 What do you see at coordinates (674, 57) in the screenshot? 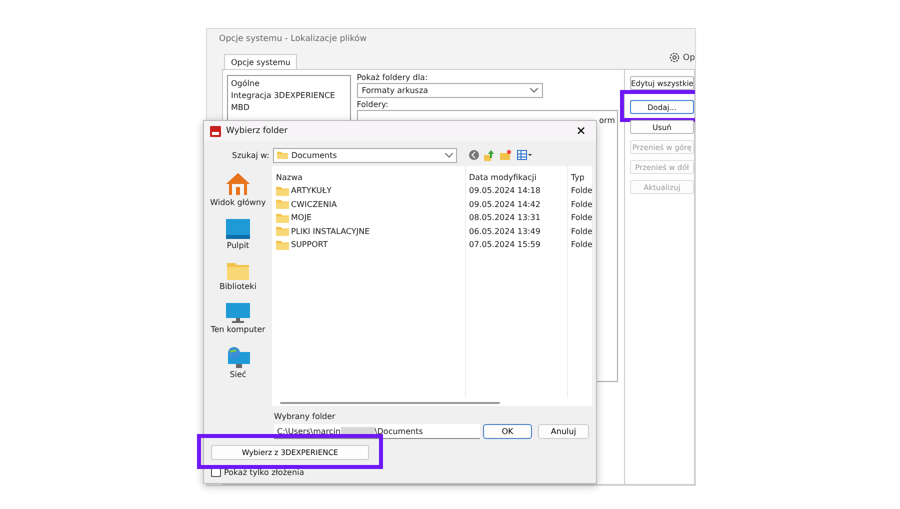
I see `gear-icon` at bounding box center [674, 57].